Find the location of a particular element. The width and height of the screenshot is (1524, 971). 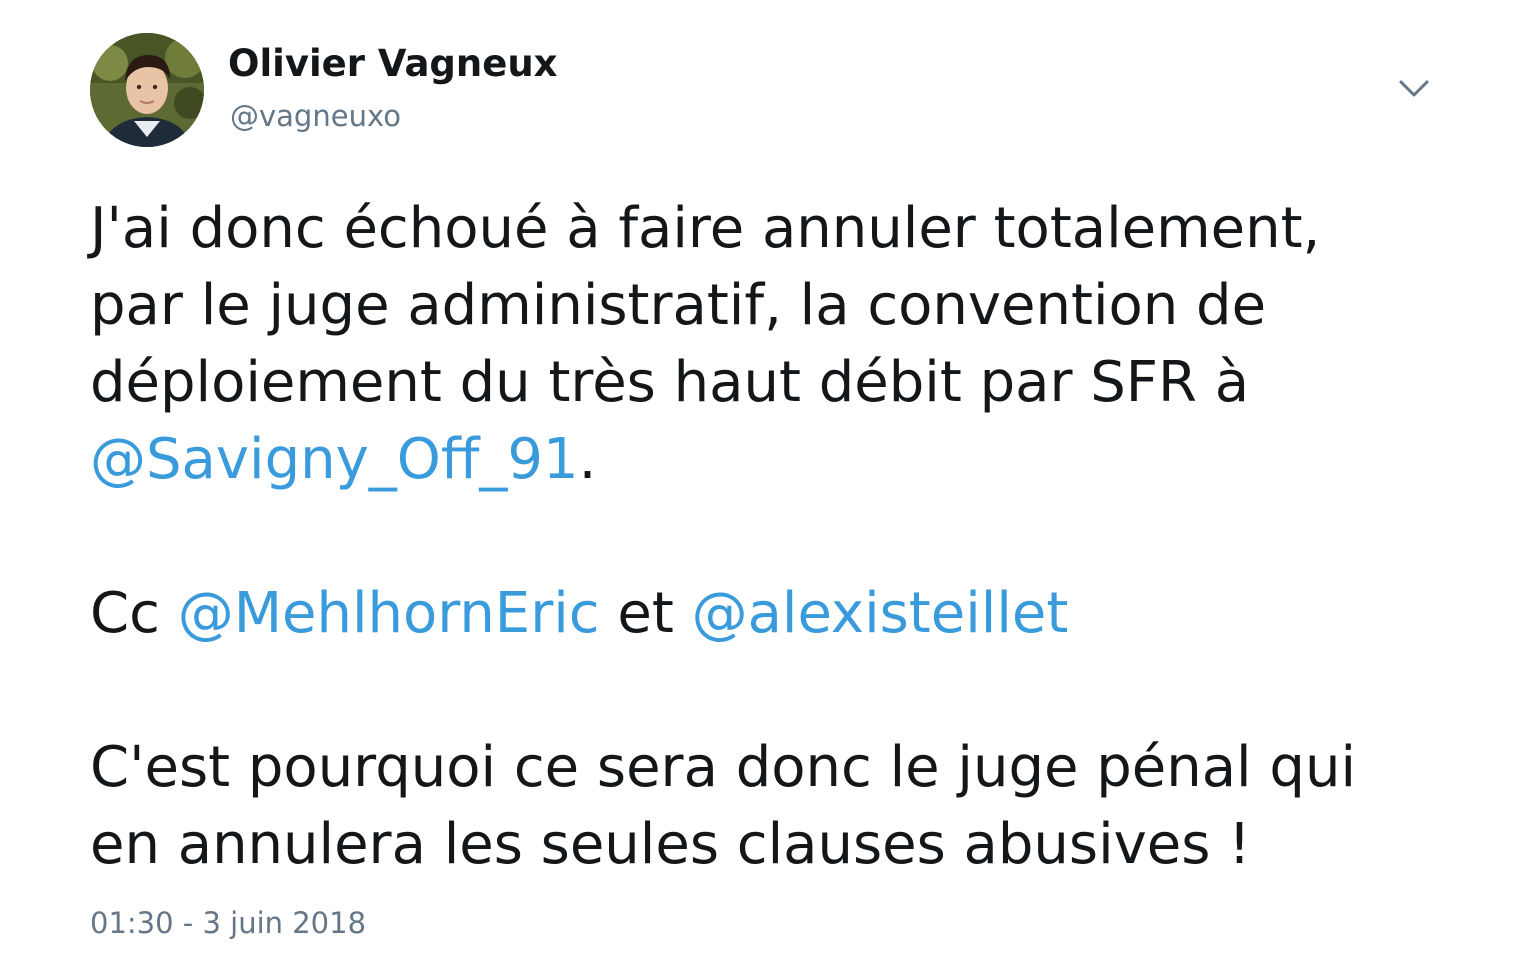

tweet-text-period: . is located at coordinates (587, 459).